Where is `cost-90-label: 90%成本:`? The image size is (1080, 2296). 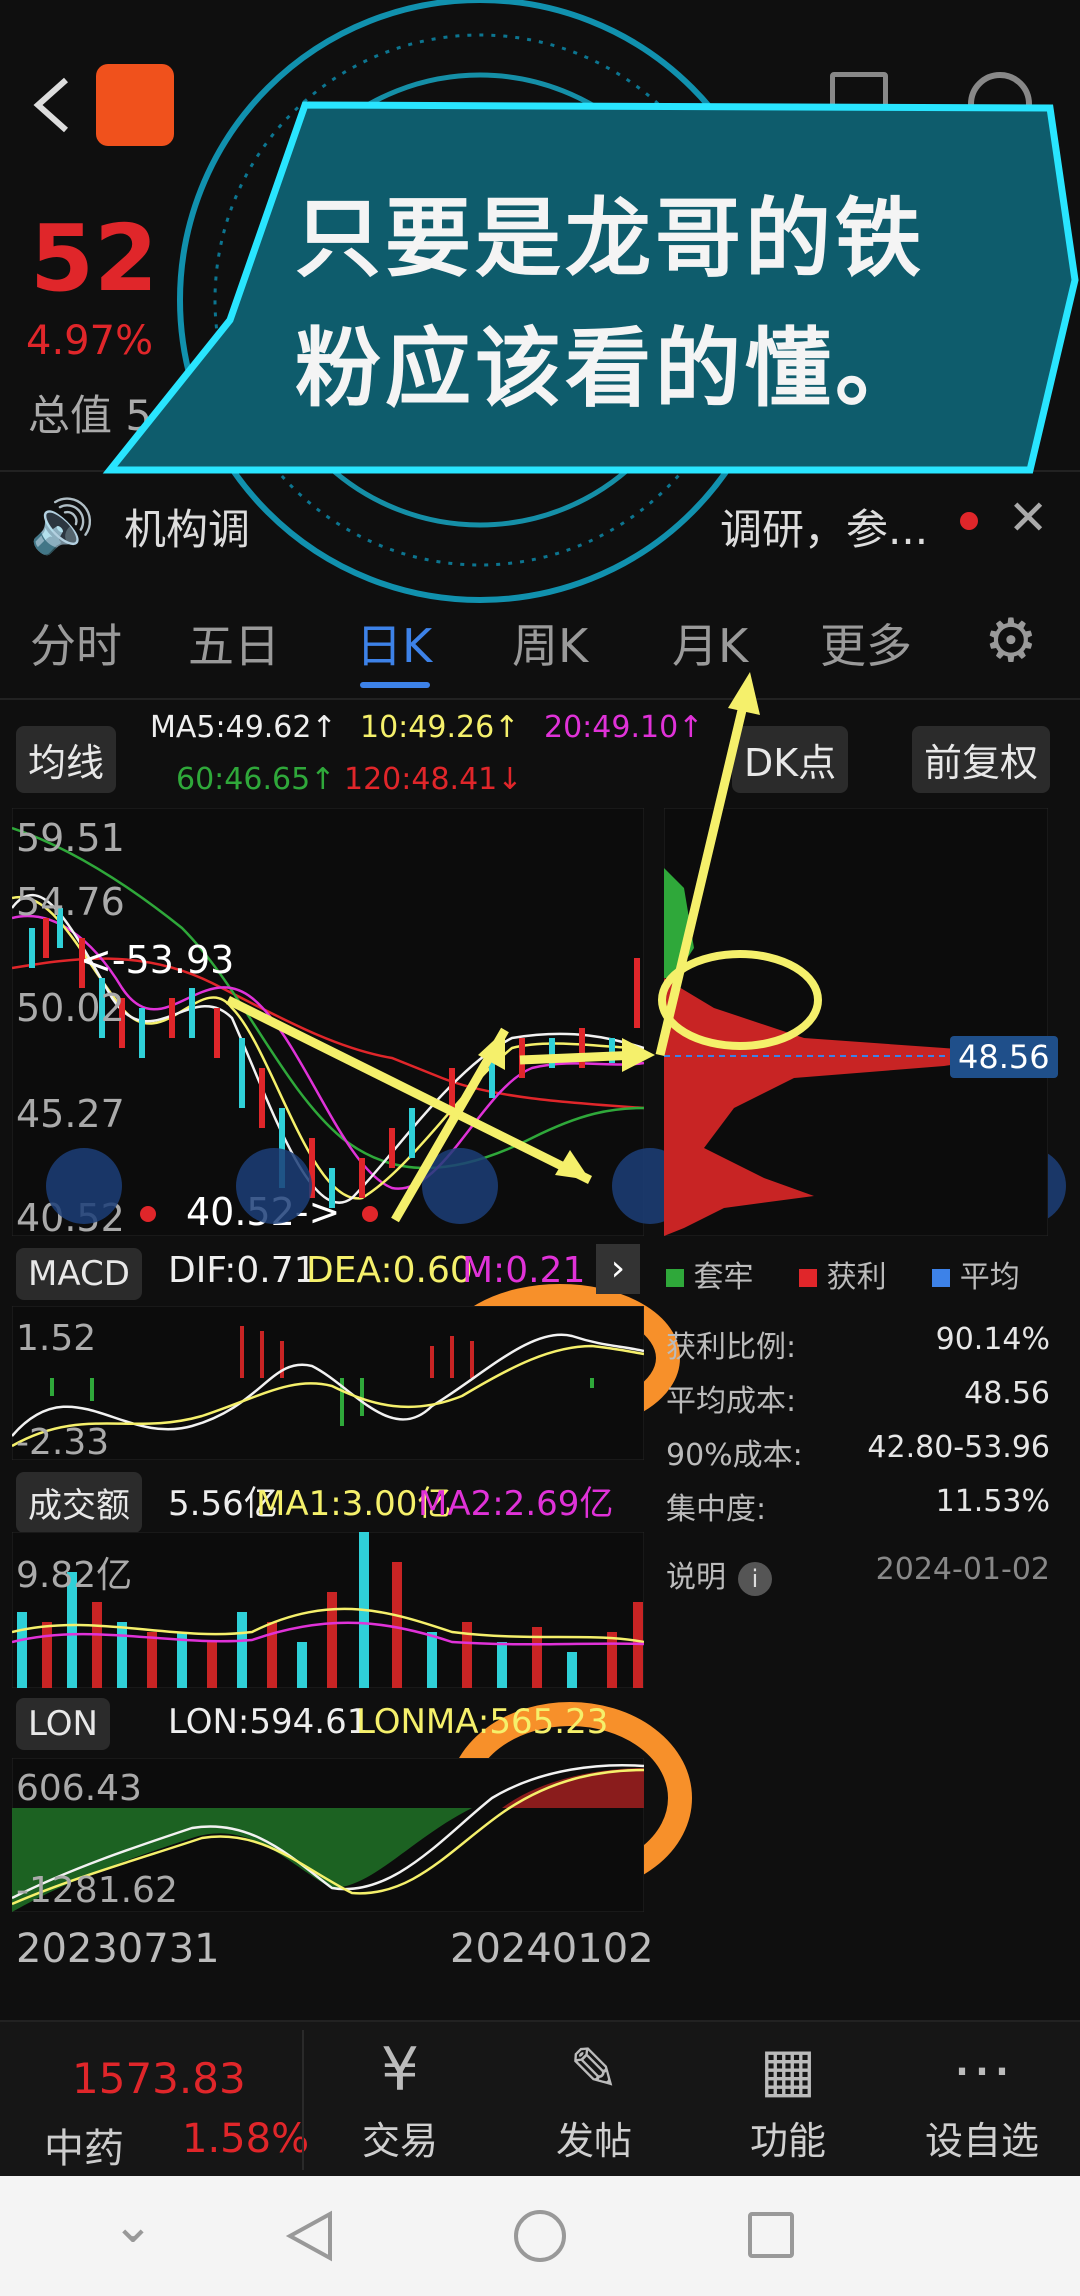 cost-90-label: 90%成本: is located at coordinates (734, 1455).